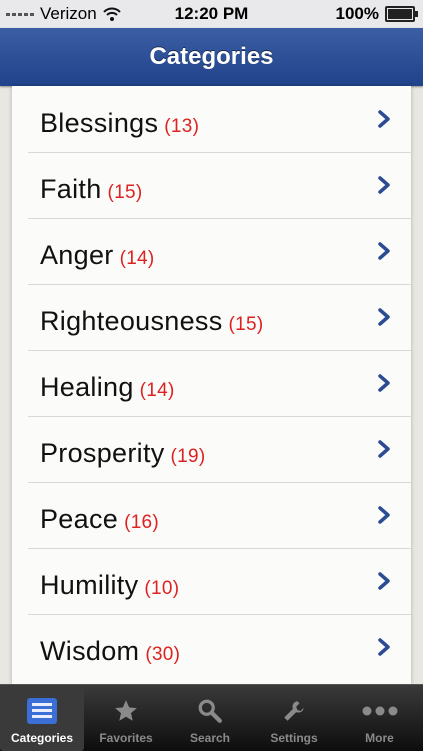 Image resolution: width=423 pixels, height=751 pixels. What do you see at coordinates (89, 585) in the screenshot?
I see `category-name: Humility` at bounding box center [89, 585].